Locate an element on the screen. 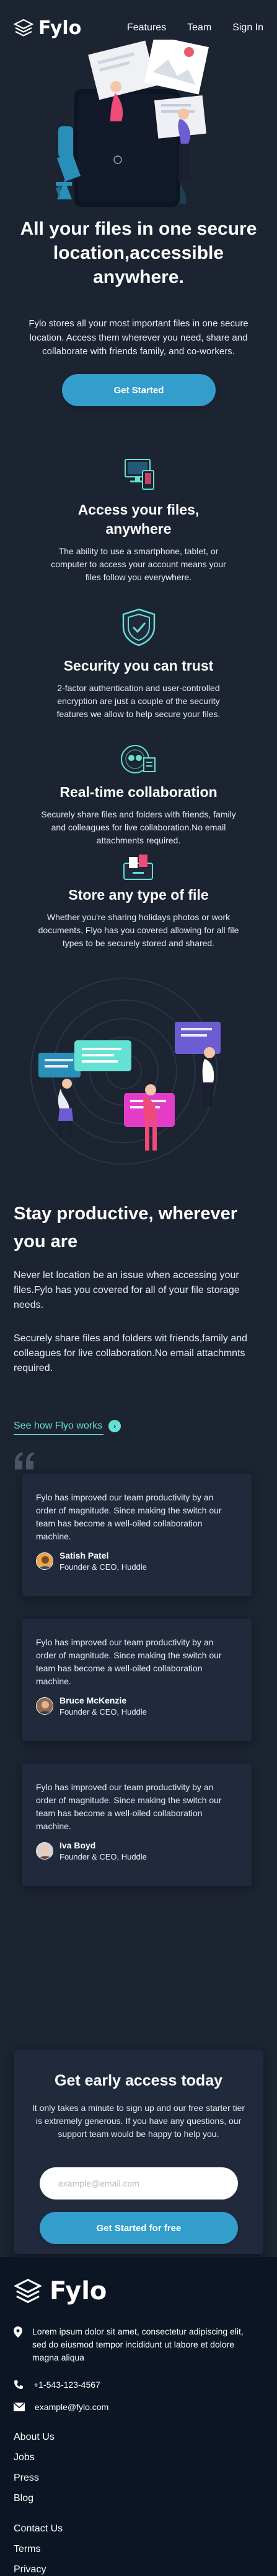 The width and height of the screenshot is (277, 2576). footer-links-legal: Contact Us Terms Privacy is located at coordinates (38, 2549).